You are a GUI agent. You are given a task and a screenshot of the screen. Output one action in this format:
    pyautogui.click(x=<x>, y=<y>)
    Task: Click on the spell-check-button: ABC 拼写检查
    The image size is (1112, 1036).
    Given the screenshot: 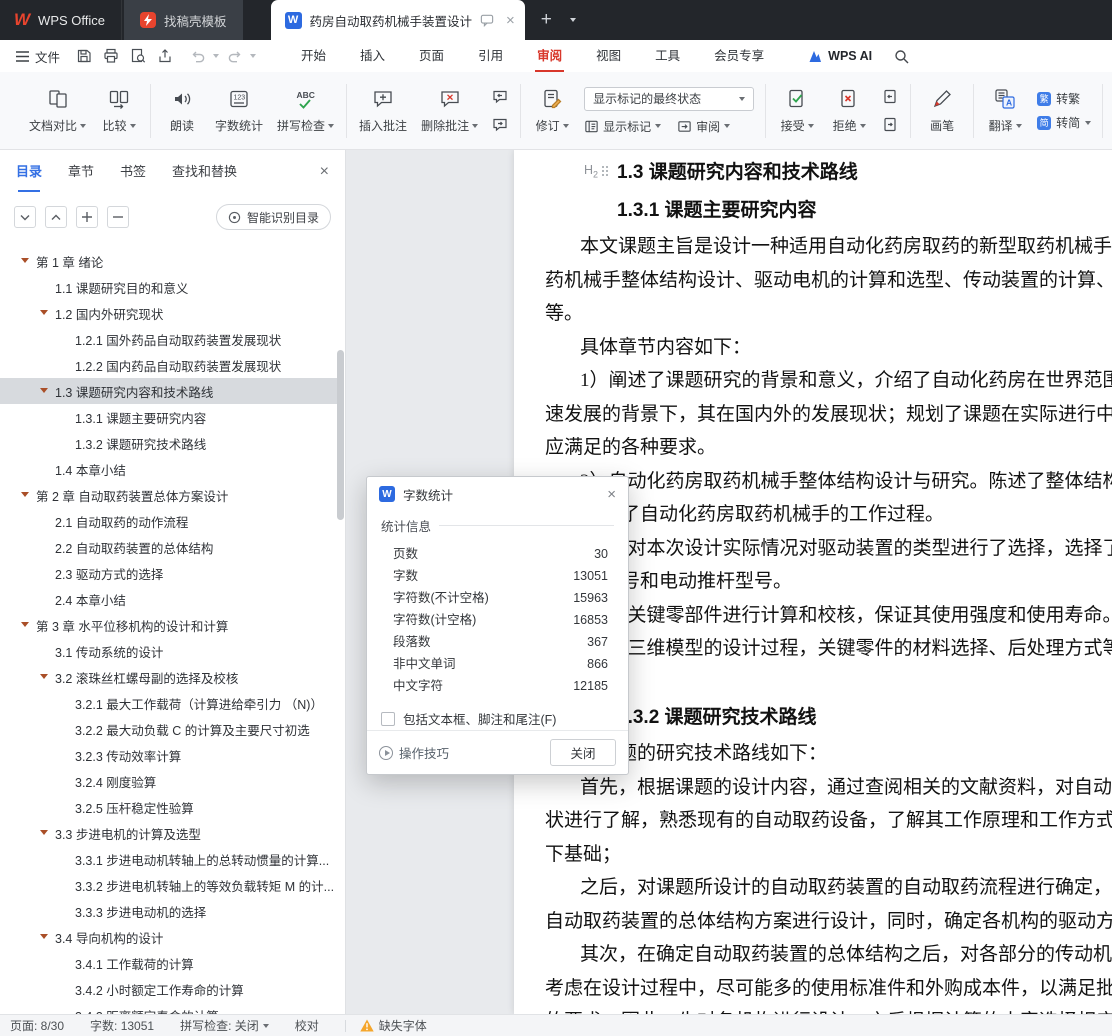 What is the action you would take?
    pyautogui.click(x=305, y=111)
    